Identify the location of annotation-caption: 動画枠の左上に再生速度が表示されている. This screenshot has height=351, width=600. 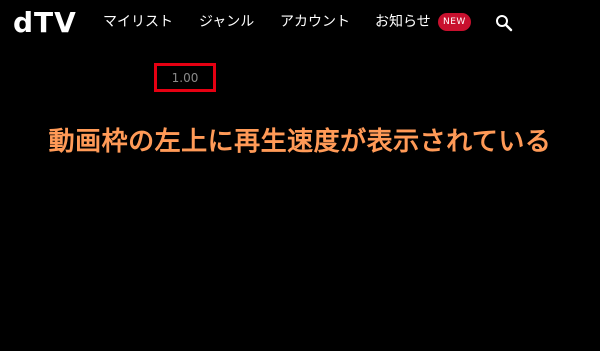
(300, 142).